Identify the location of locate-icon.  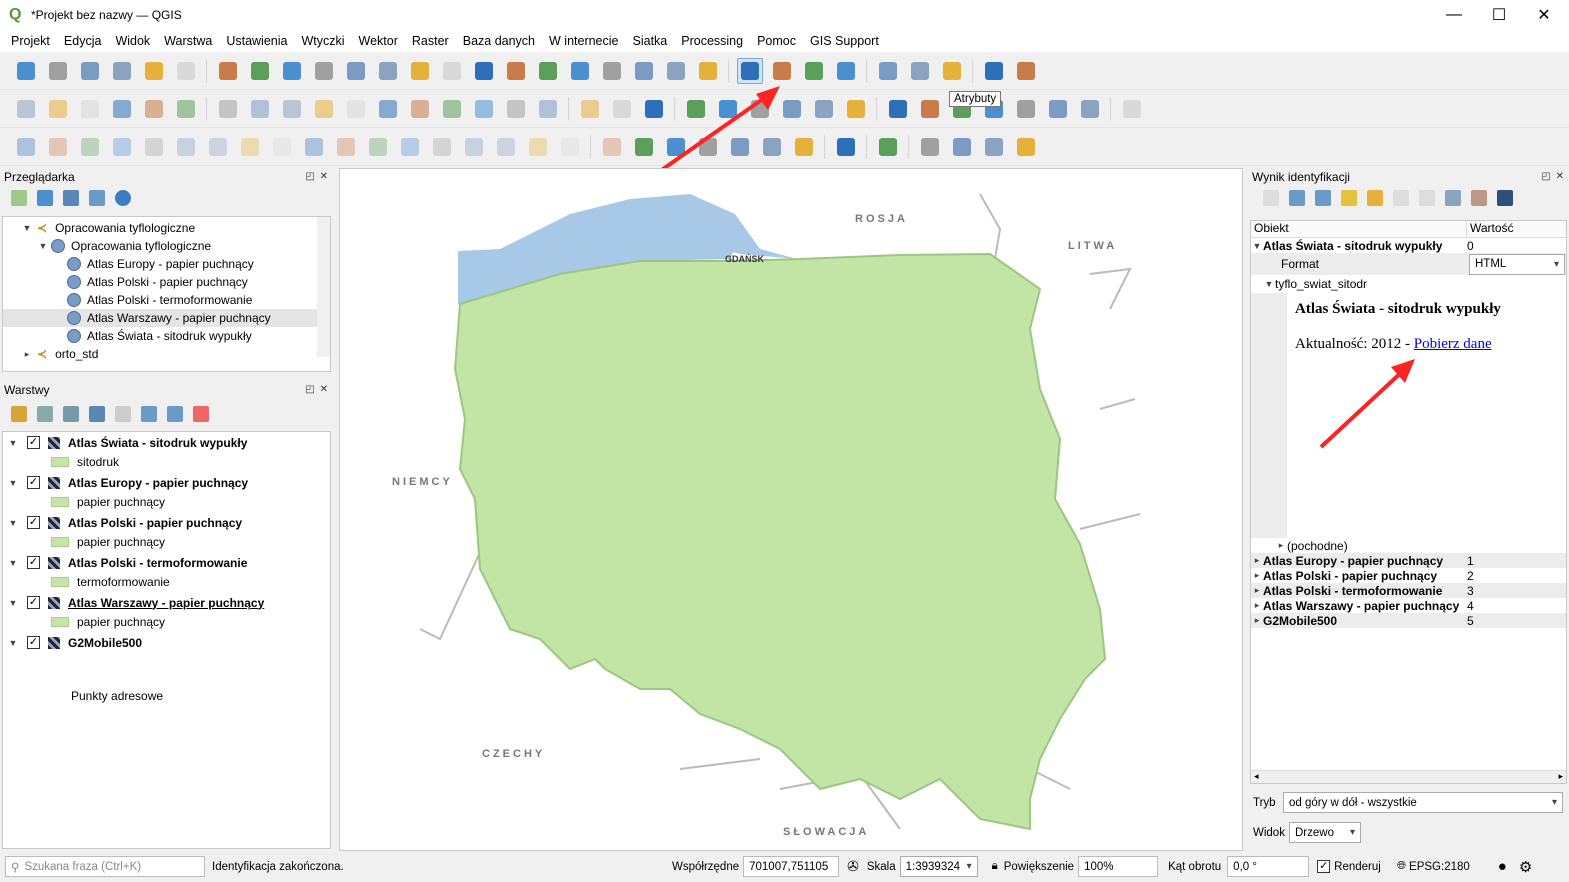
(994, 71).